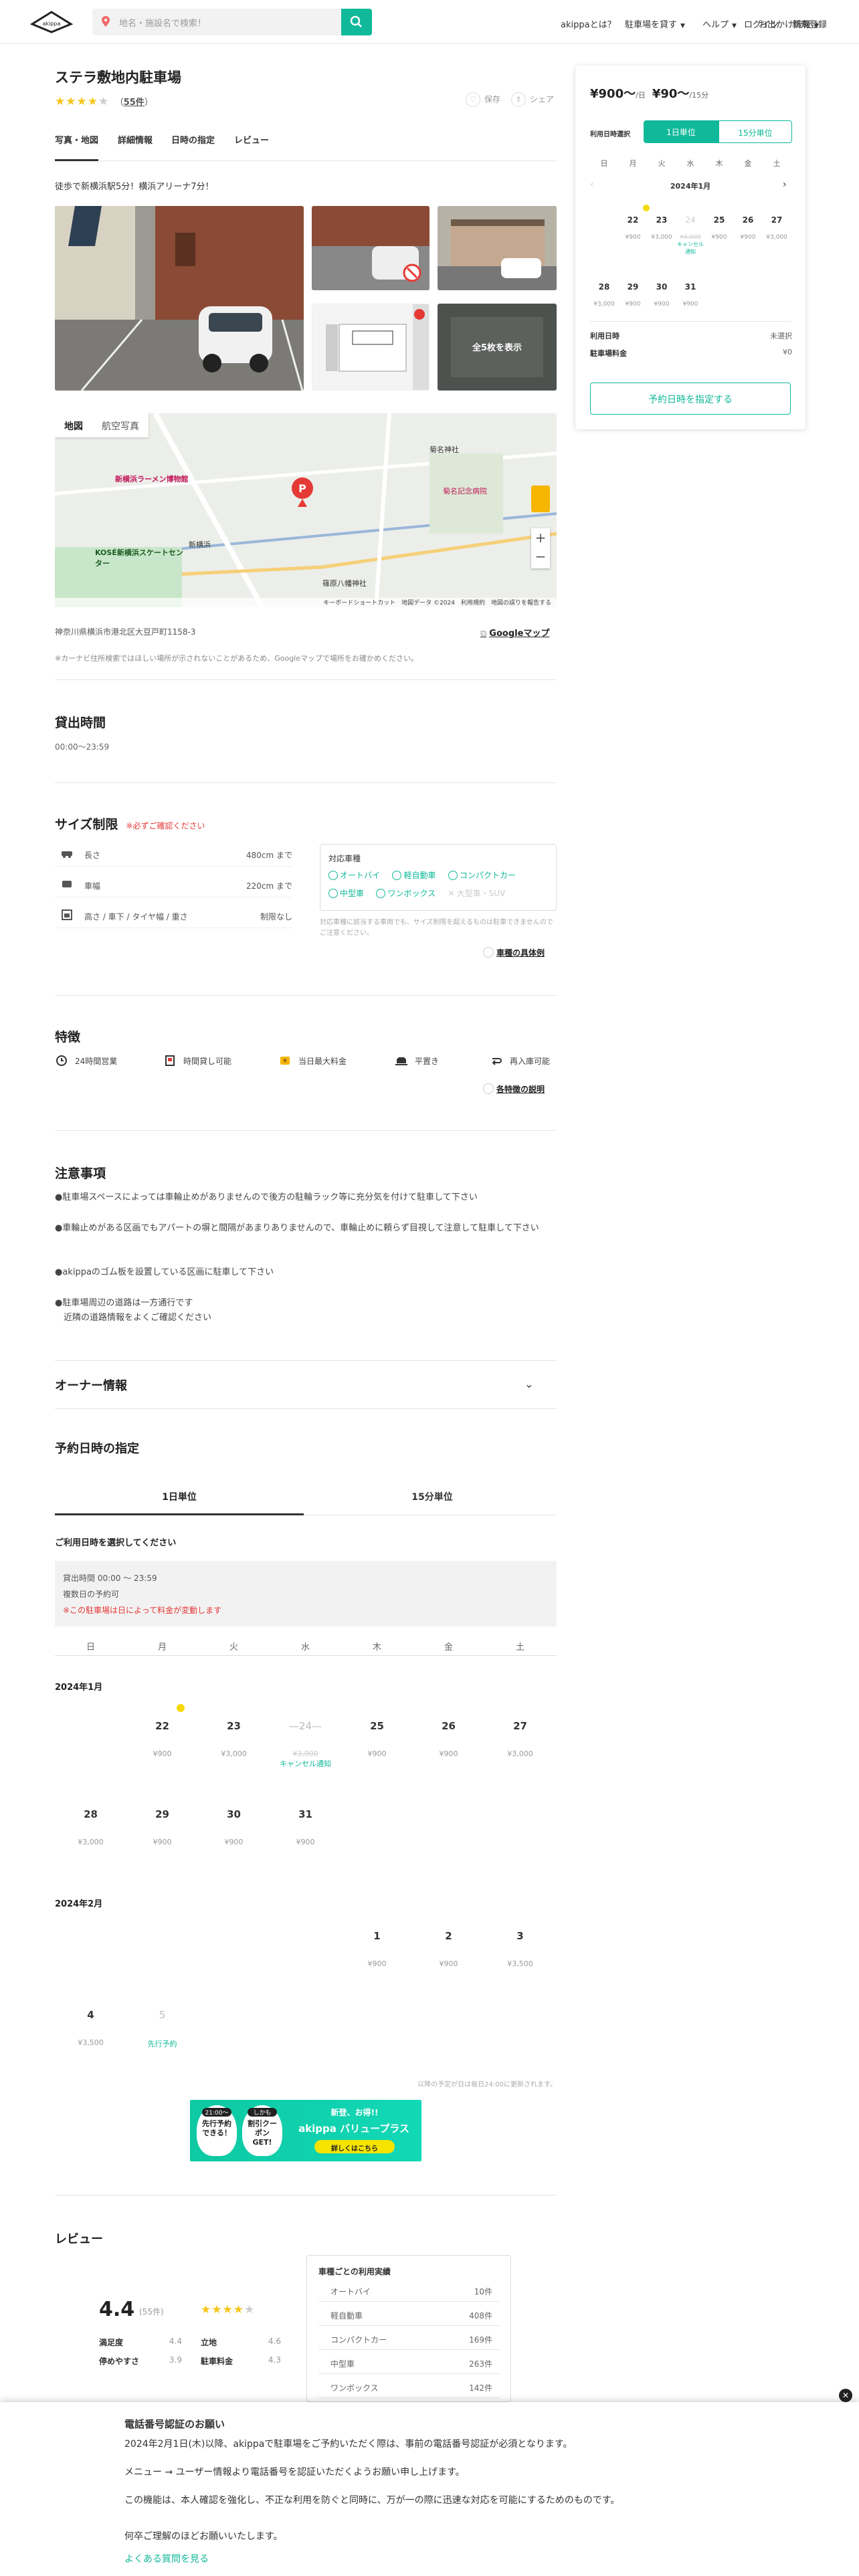 Image resolution: width=859 pixels, height=2576 pixels. Describe the element at coordinates (532, 100) in the screenshot. I see `share-button: ⇪ シェア` at that location.